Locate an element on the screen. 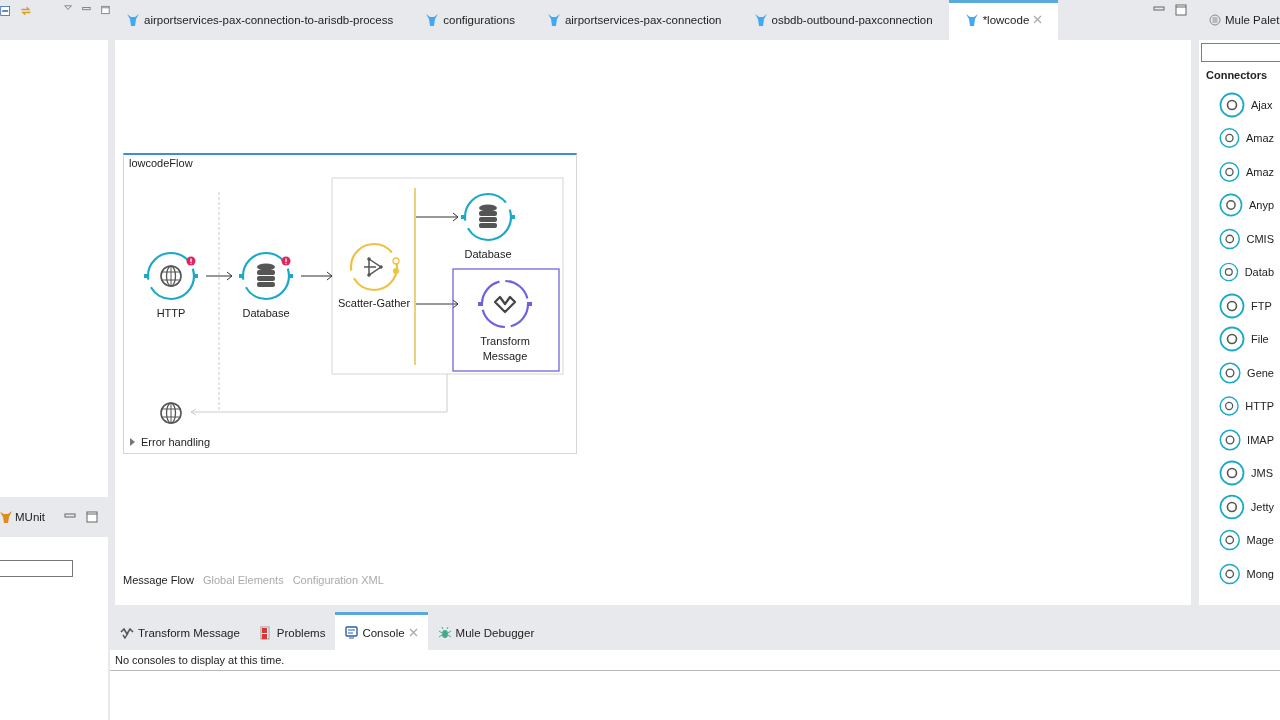  input-field is located at coordinates (36, 568).